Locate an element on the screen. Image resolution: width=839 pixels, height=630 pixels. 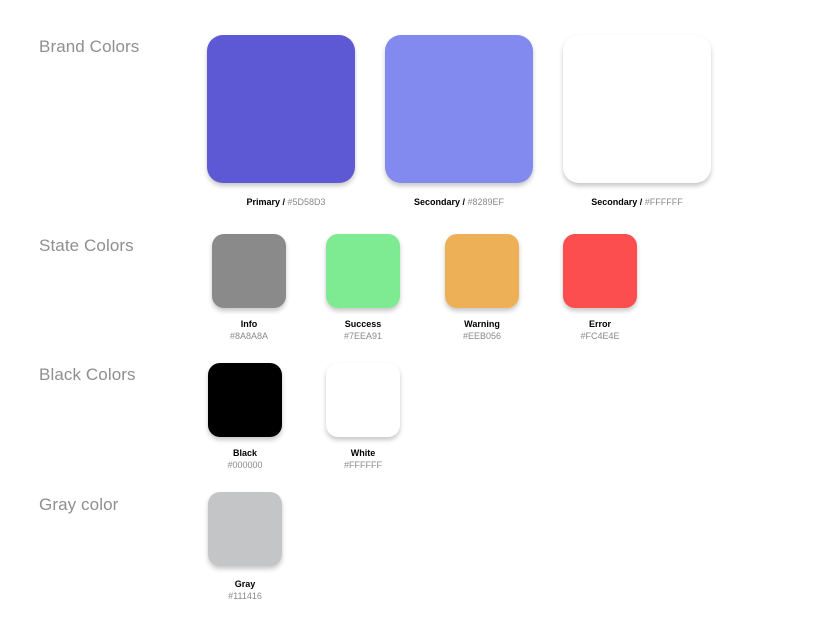
swatch-name: White is located at coordinates (363, 453).